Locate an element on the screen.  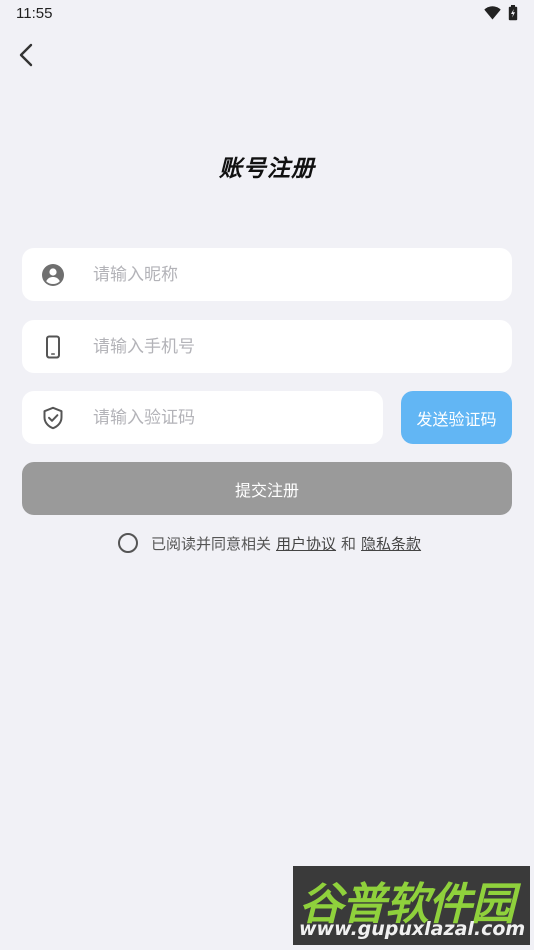
verification-code-input is located at coordinates (230, 417).